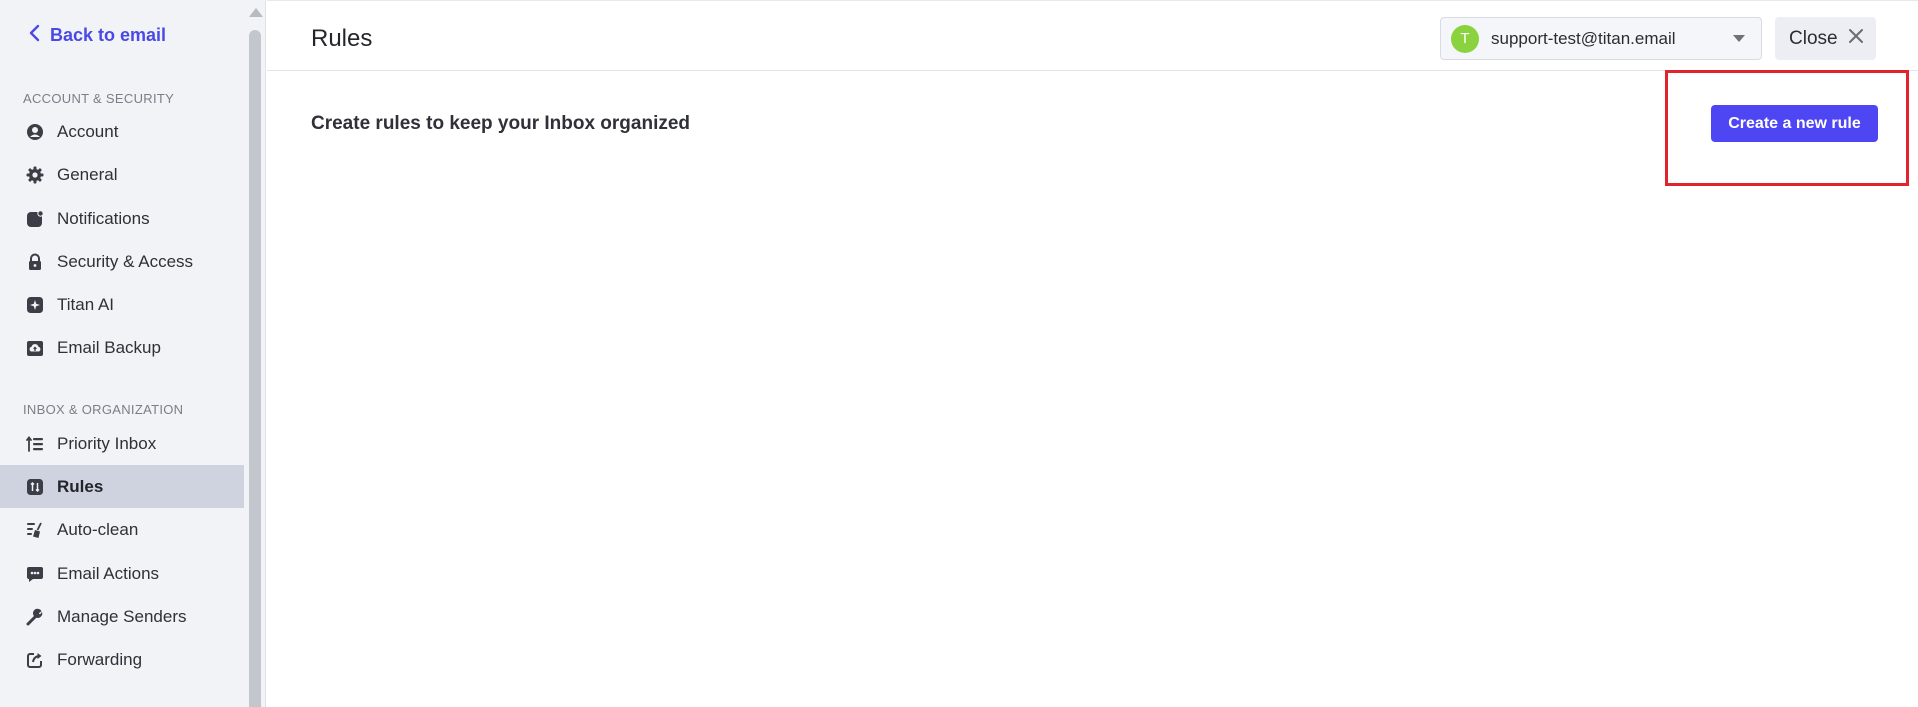 This screenshot has width=1918, height=707. What do you see at coordinates (1787, 128) in the screenshot?
I see `highlight-annotation-box` at bounding box center [1787, 128].